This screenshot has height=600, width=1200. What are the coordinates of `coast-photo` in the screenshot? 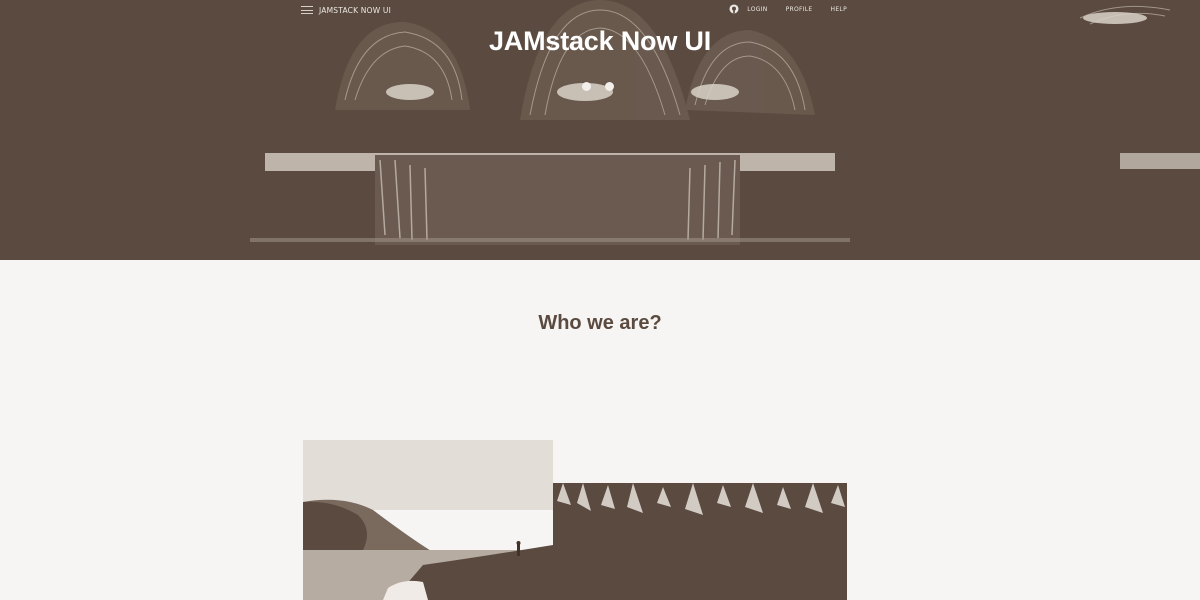 It's located at (428, 520).